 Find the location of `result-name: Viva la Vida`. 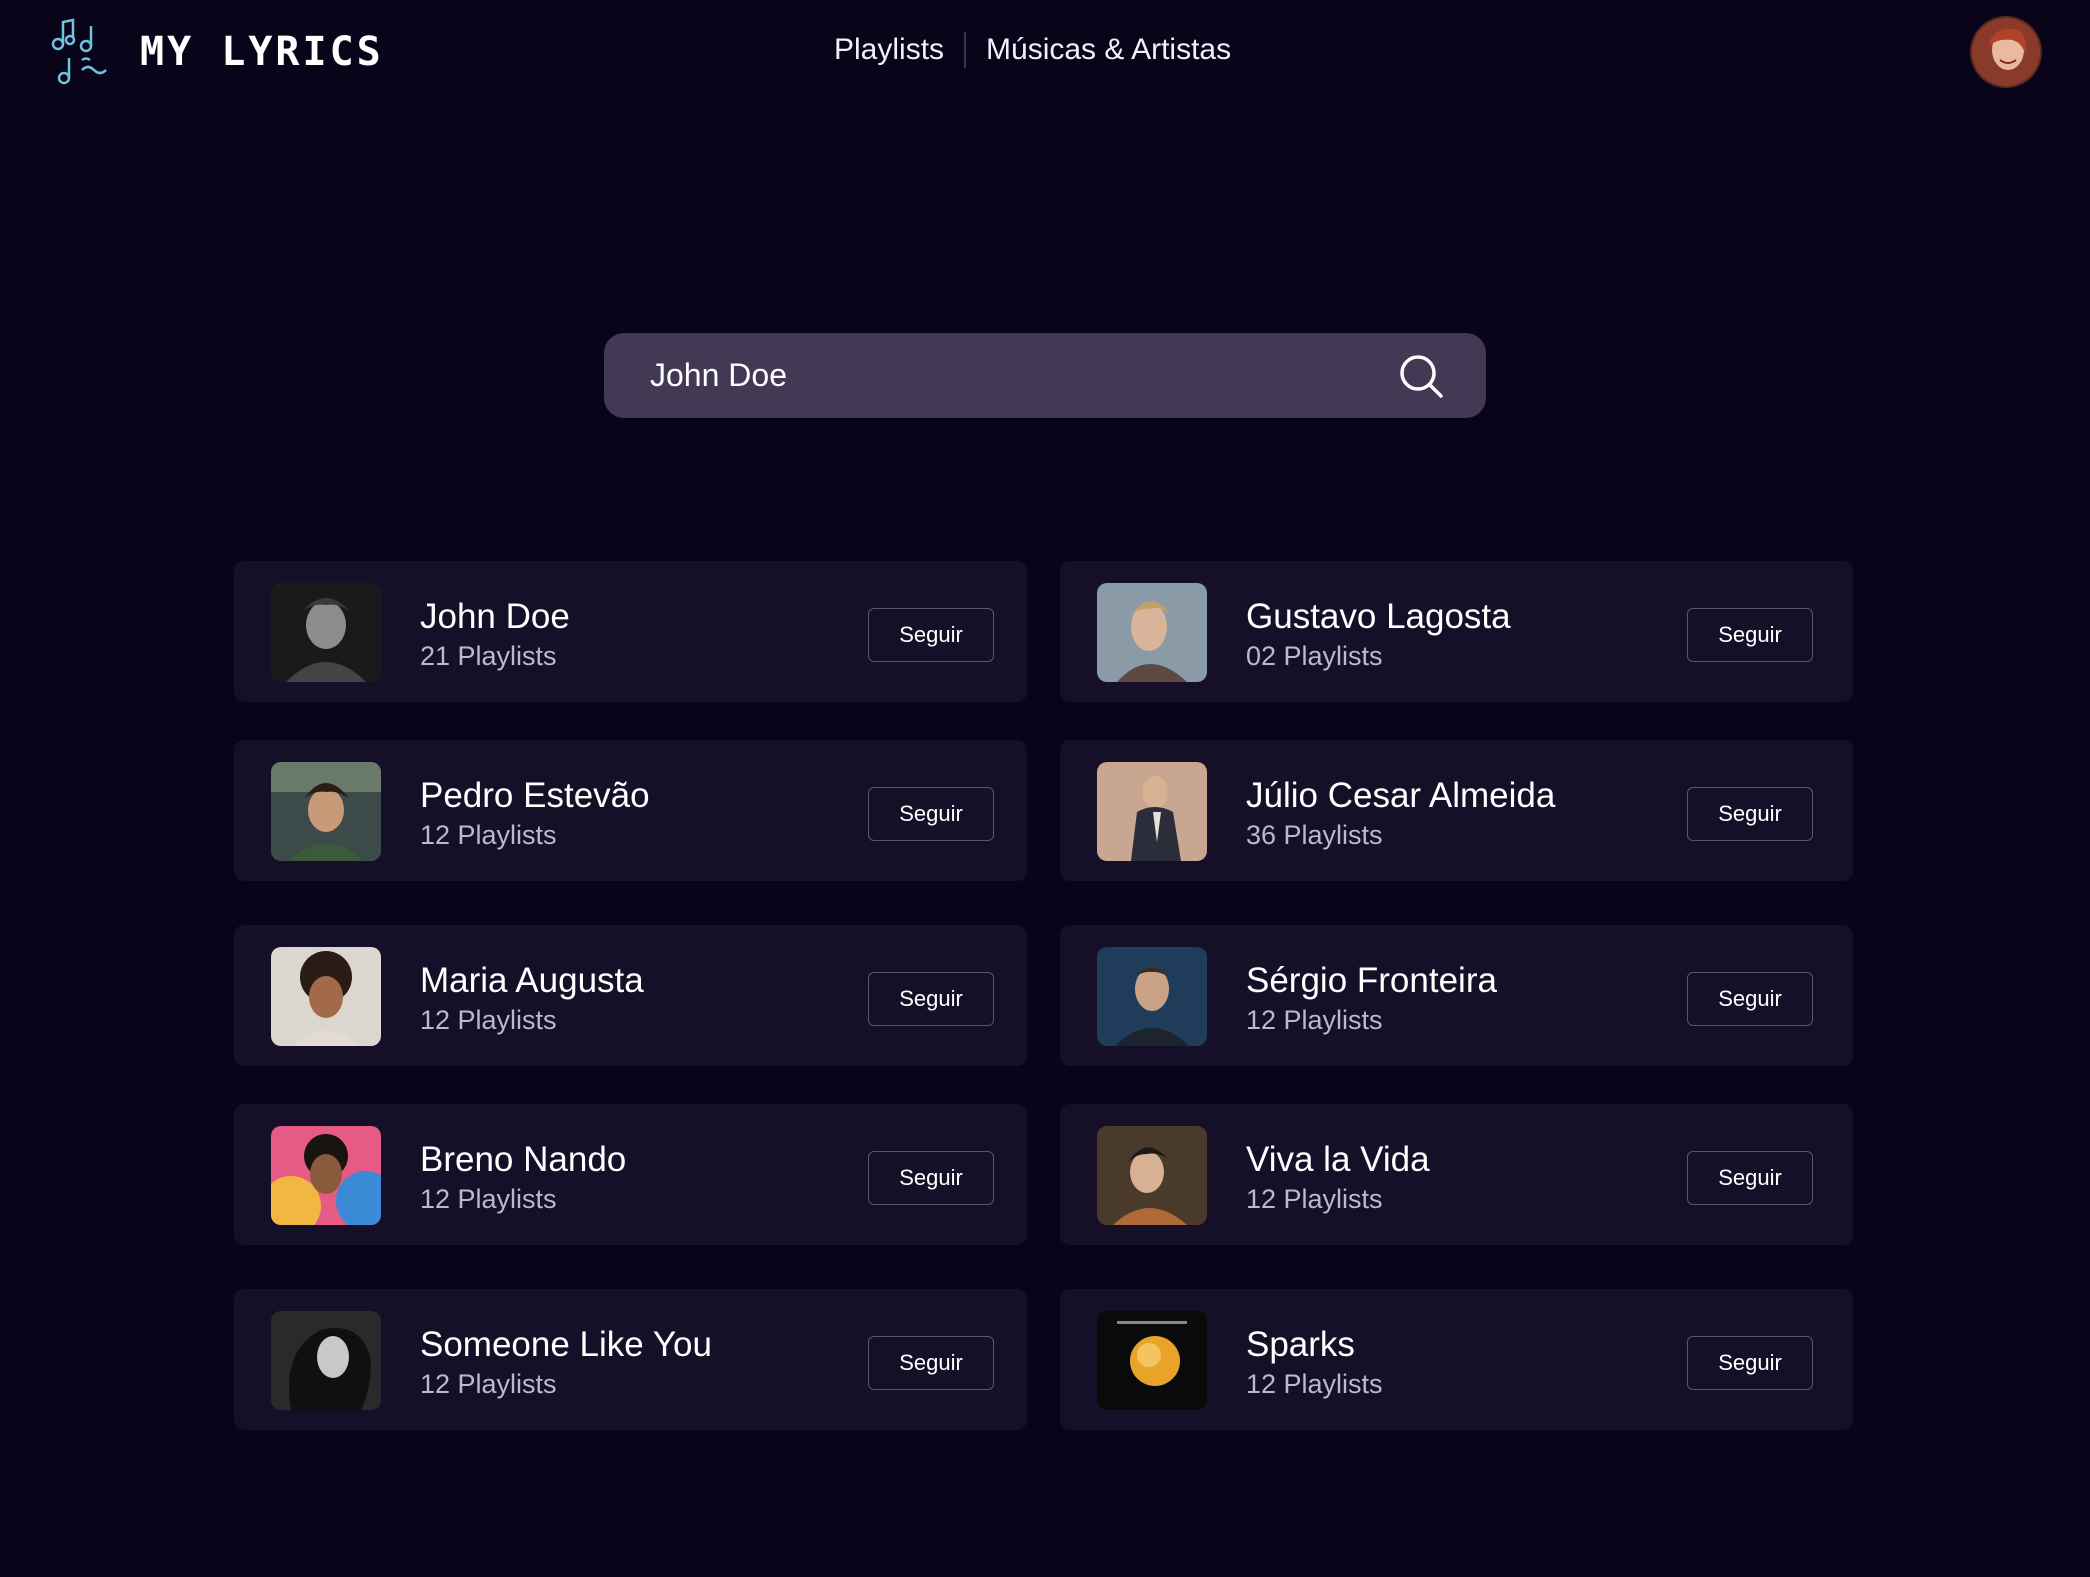

result-name: Viva la Vida is located at coordinates (1338, 1159).